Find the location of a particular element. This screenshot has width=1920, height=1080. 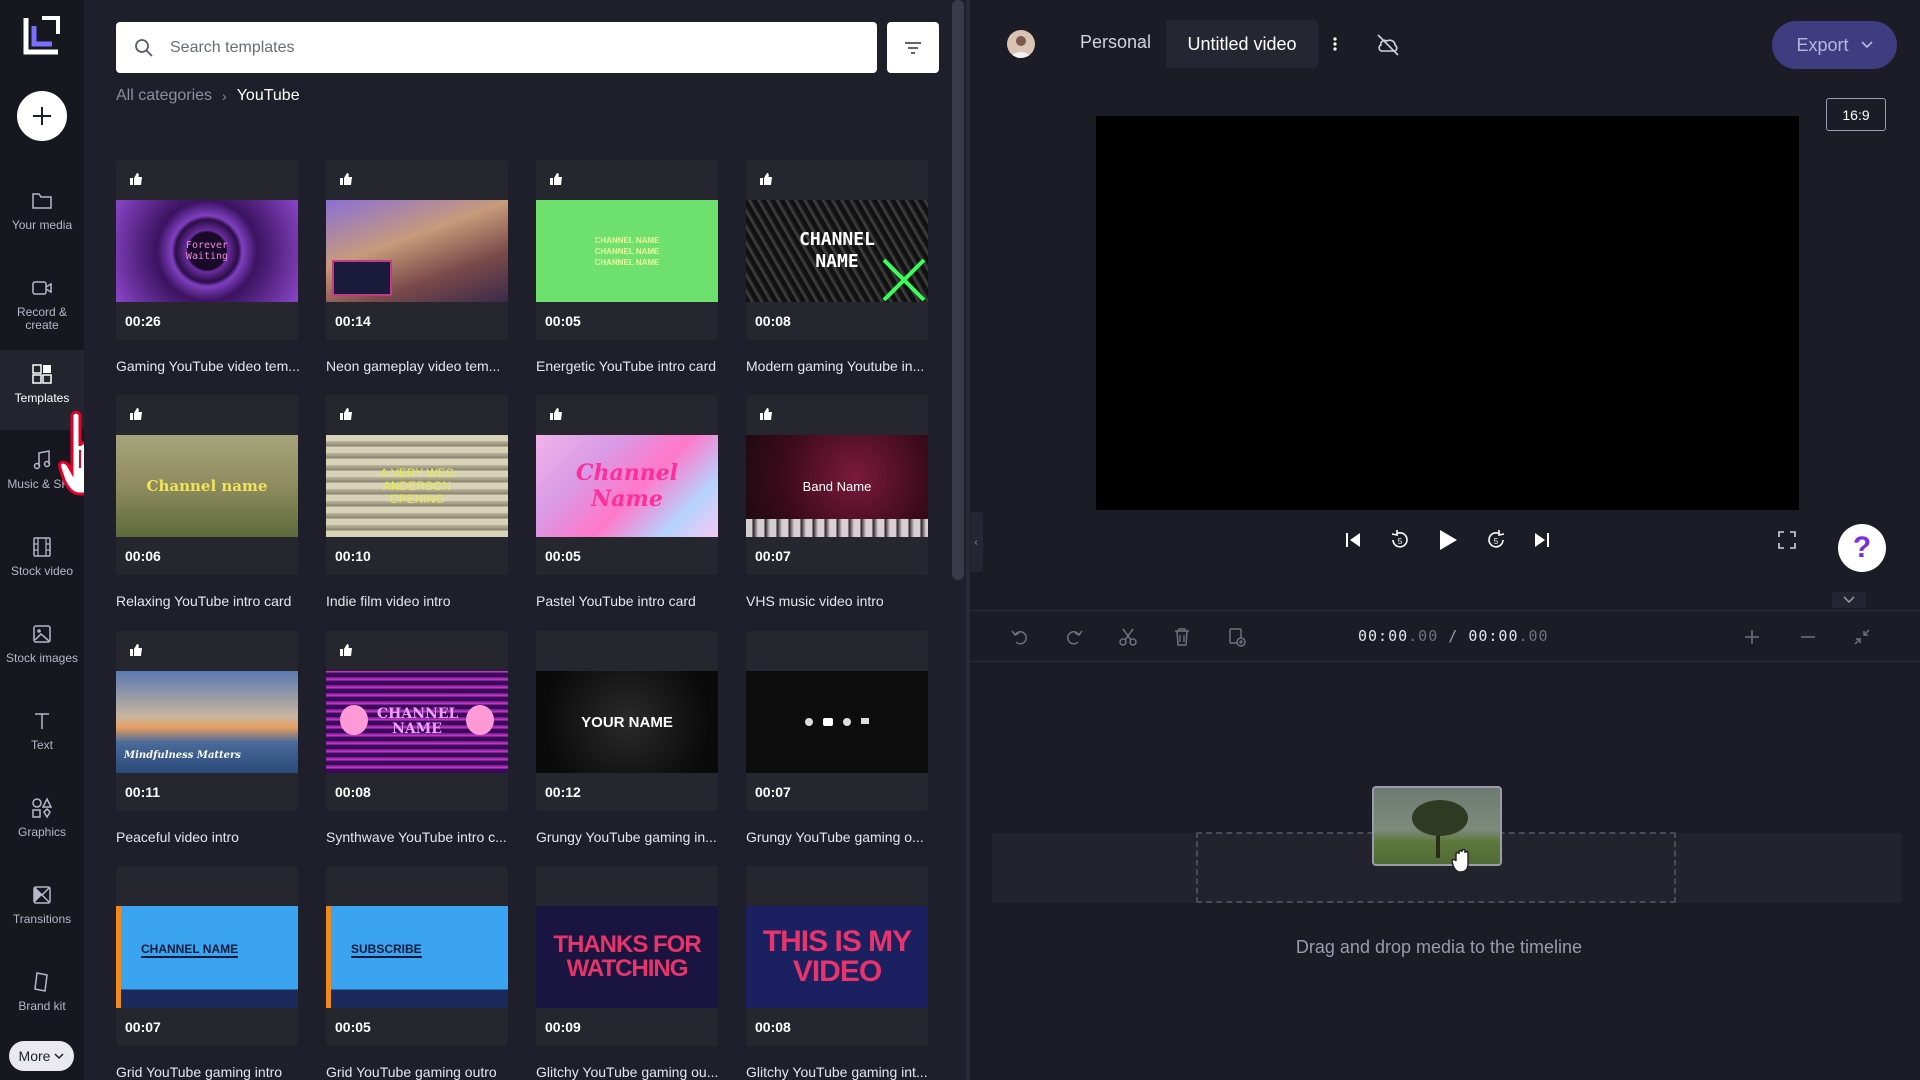

undo-icon is located at coordinates (1020, 637).